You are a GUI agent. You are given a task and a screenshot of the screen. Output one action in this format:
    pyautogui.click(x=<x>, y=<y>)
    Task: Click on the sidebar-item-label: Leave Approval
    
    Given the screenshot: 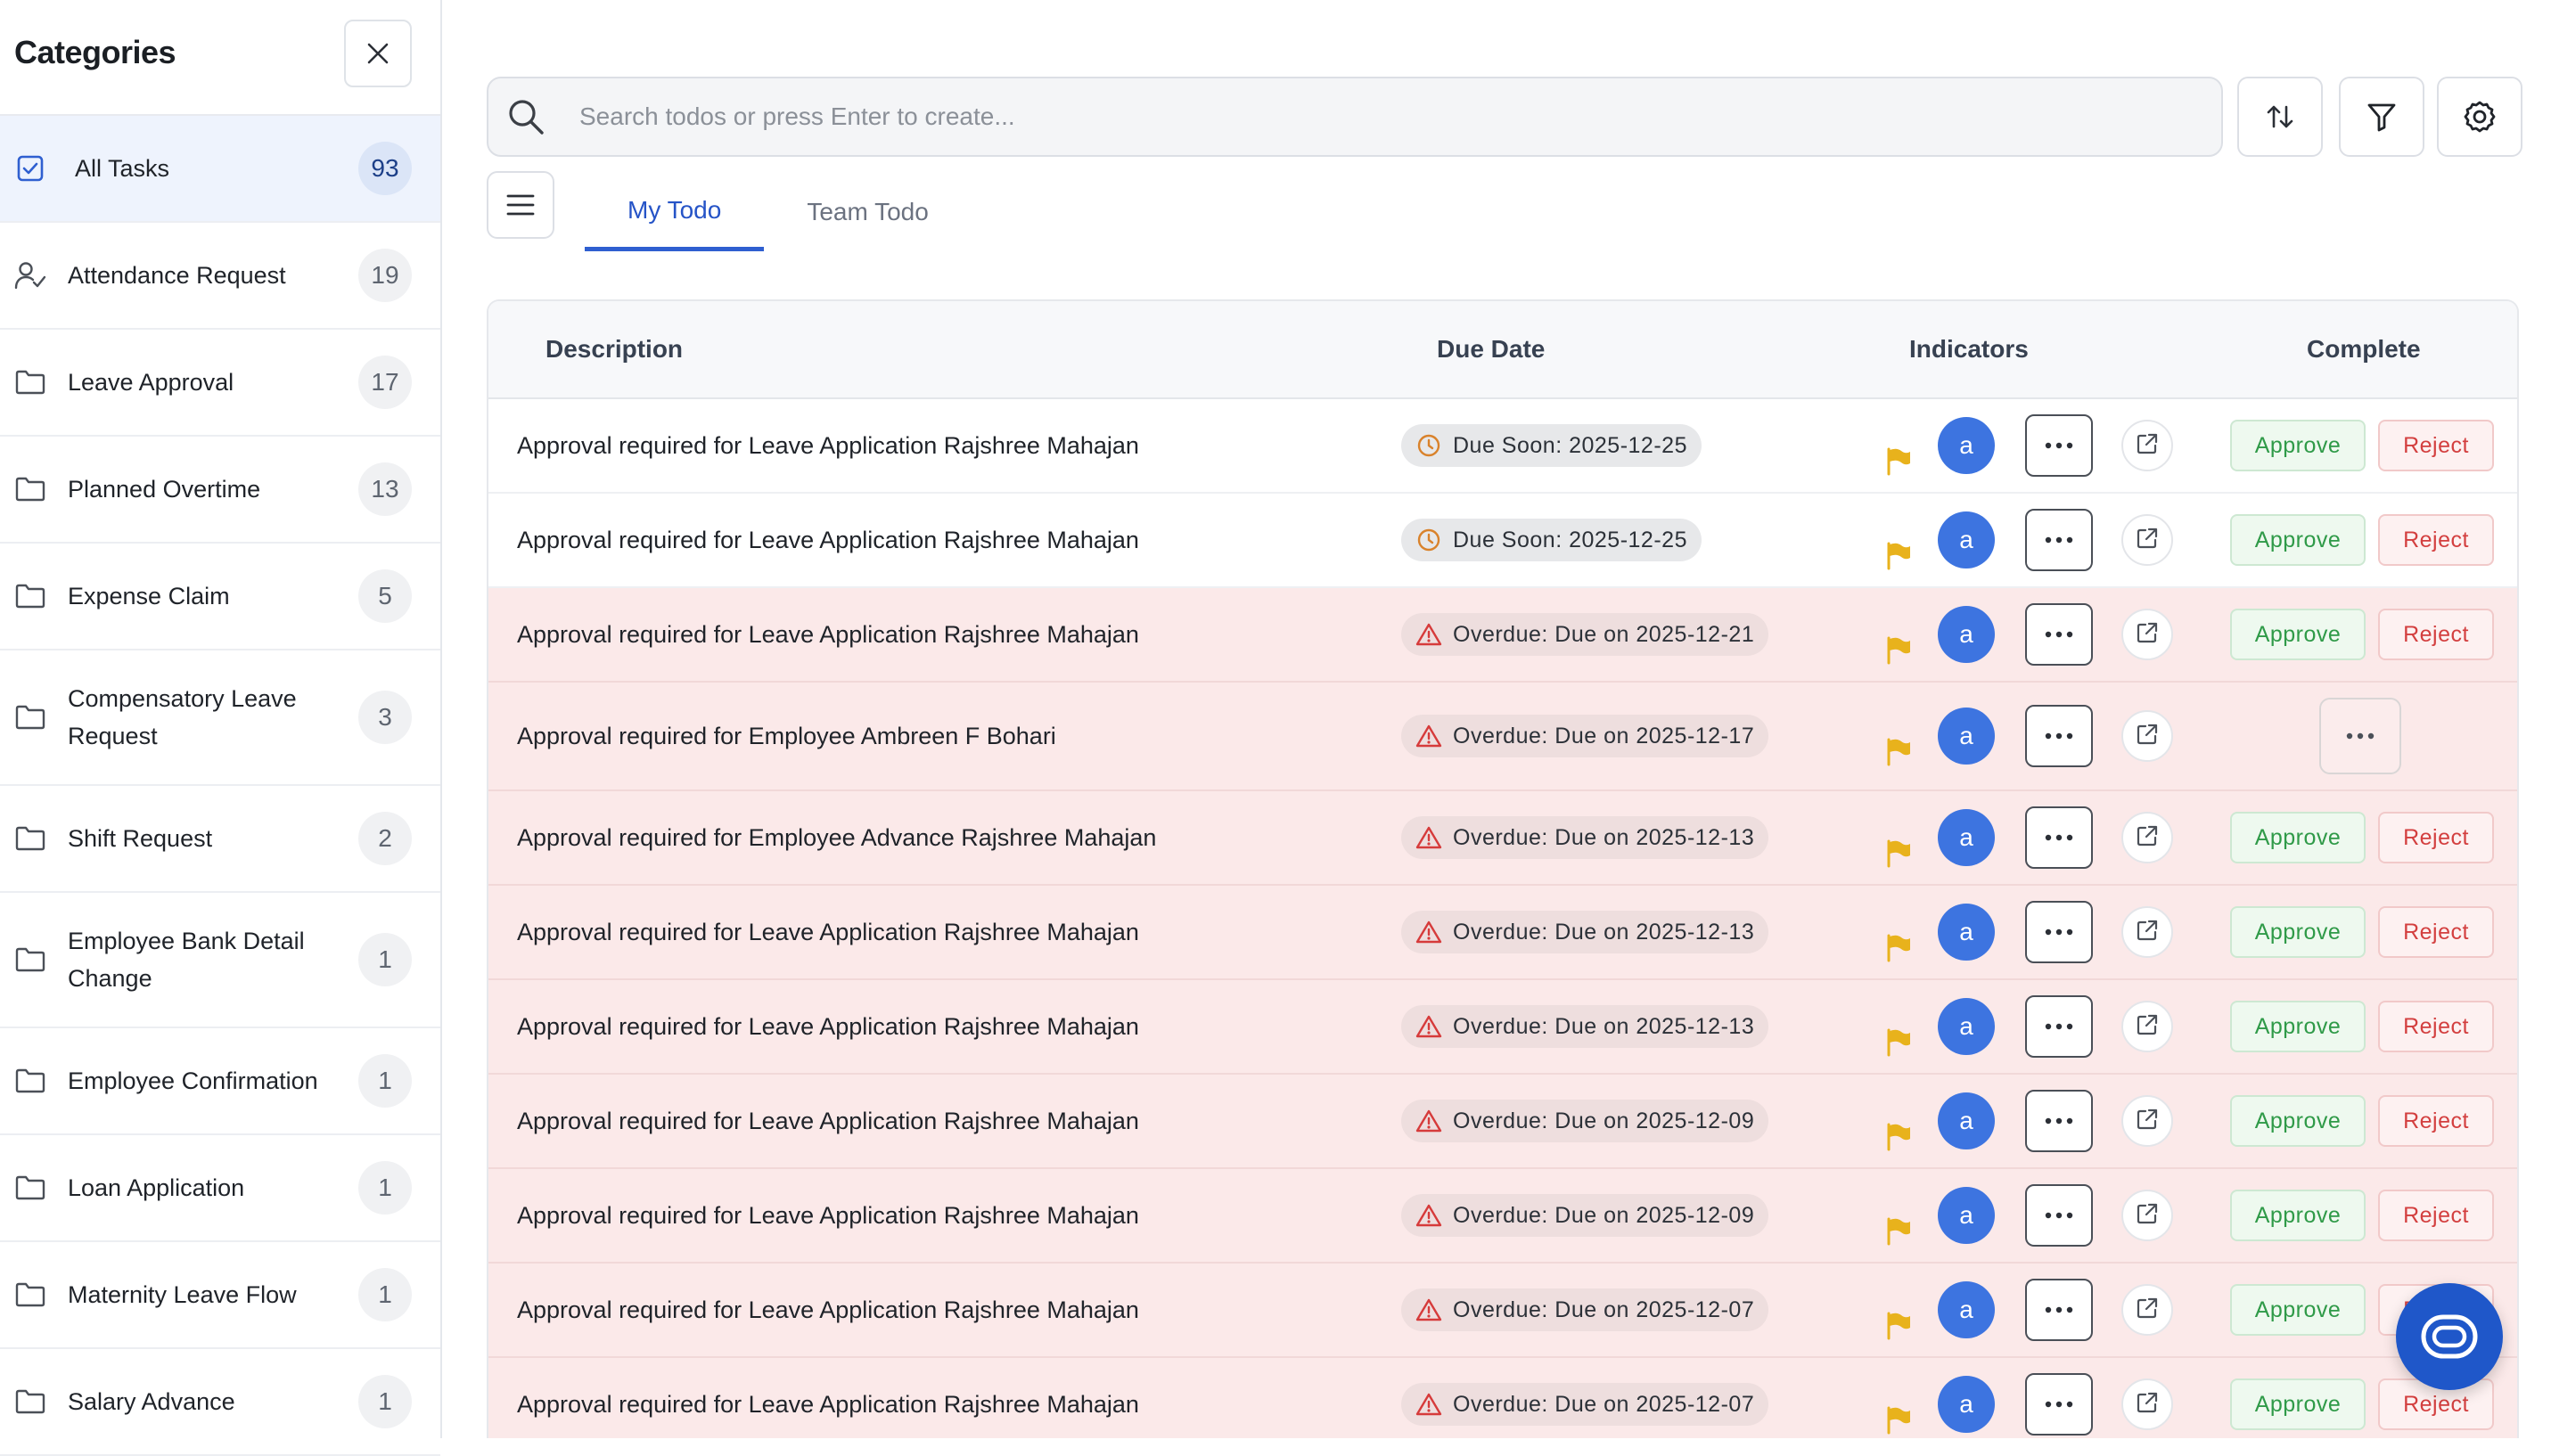 What is the action you would take?
    pyautogui.click(x=151, y=382)
    